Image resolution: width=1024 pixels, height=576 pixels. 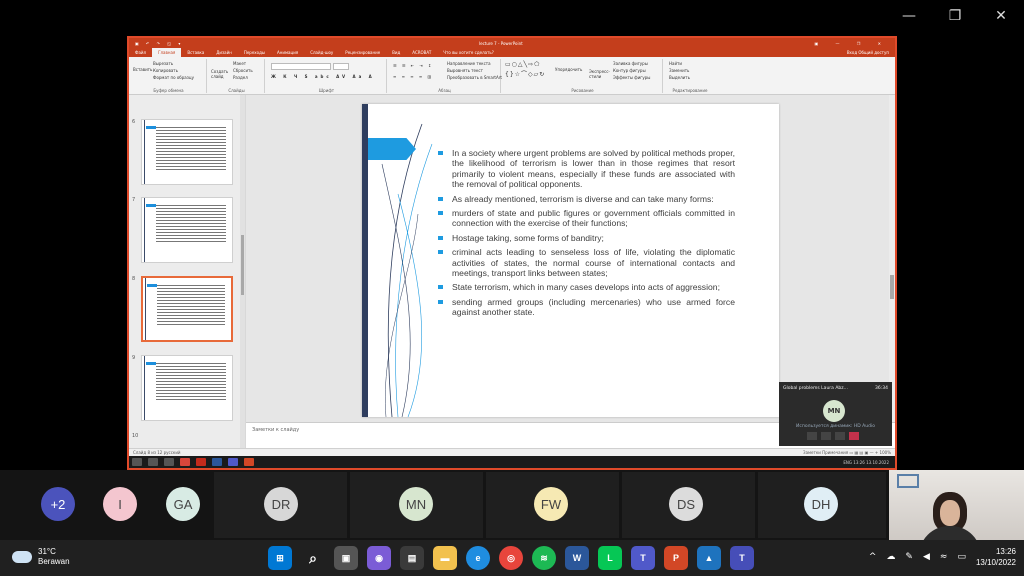 I want to click on shape-fill-button: Заливка фигуры, so click(x=630, y=63).